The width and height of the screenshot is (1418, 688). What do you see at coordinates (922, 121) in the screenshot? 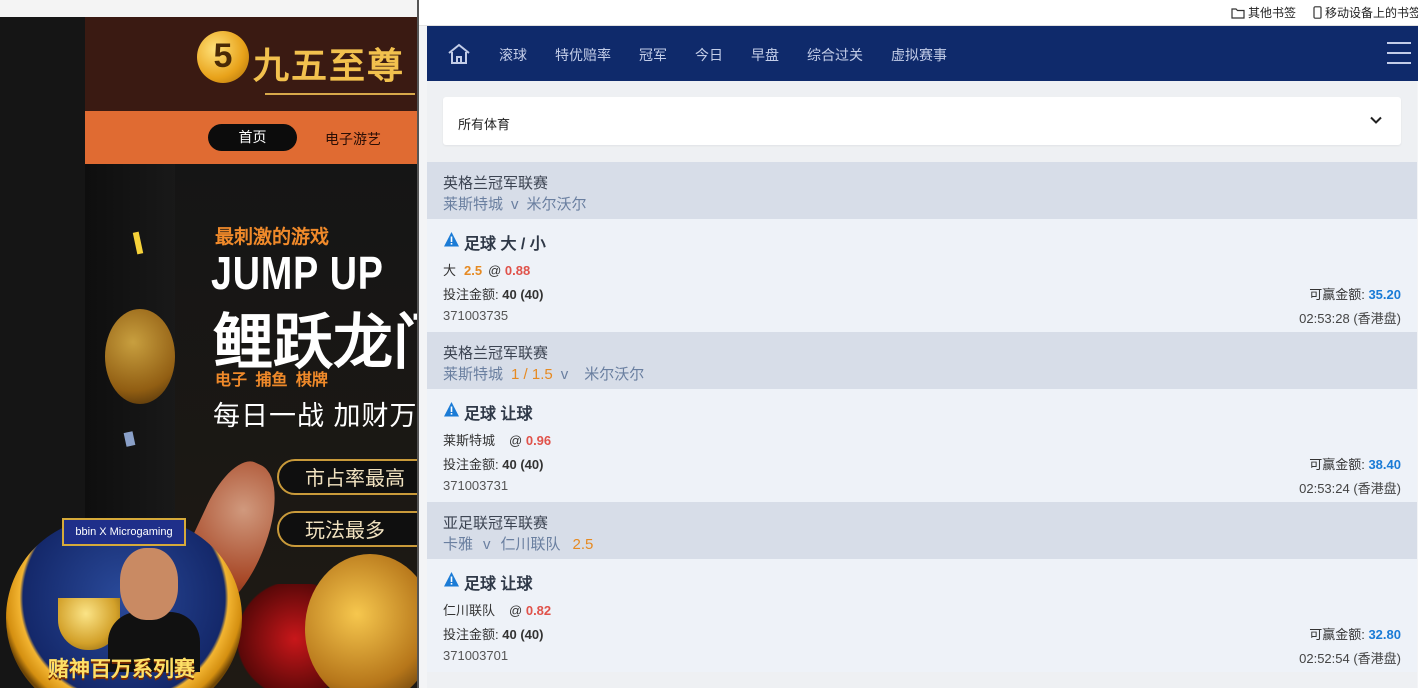
I see `sport-filter-dropdown: 所有体育` at bounding box center [922, 121].